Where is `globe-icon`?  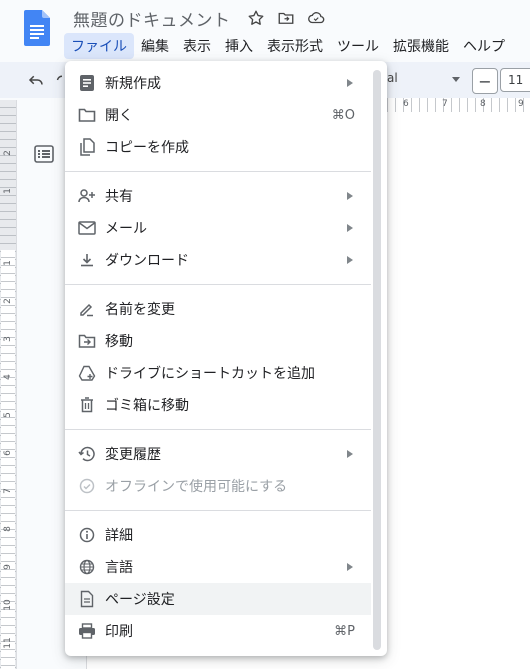 globe-icon is located at coordinates (87, 567).